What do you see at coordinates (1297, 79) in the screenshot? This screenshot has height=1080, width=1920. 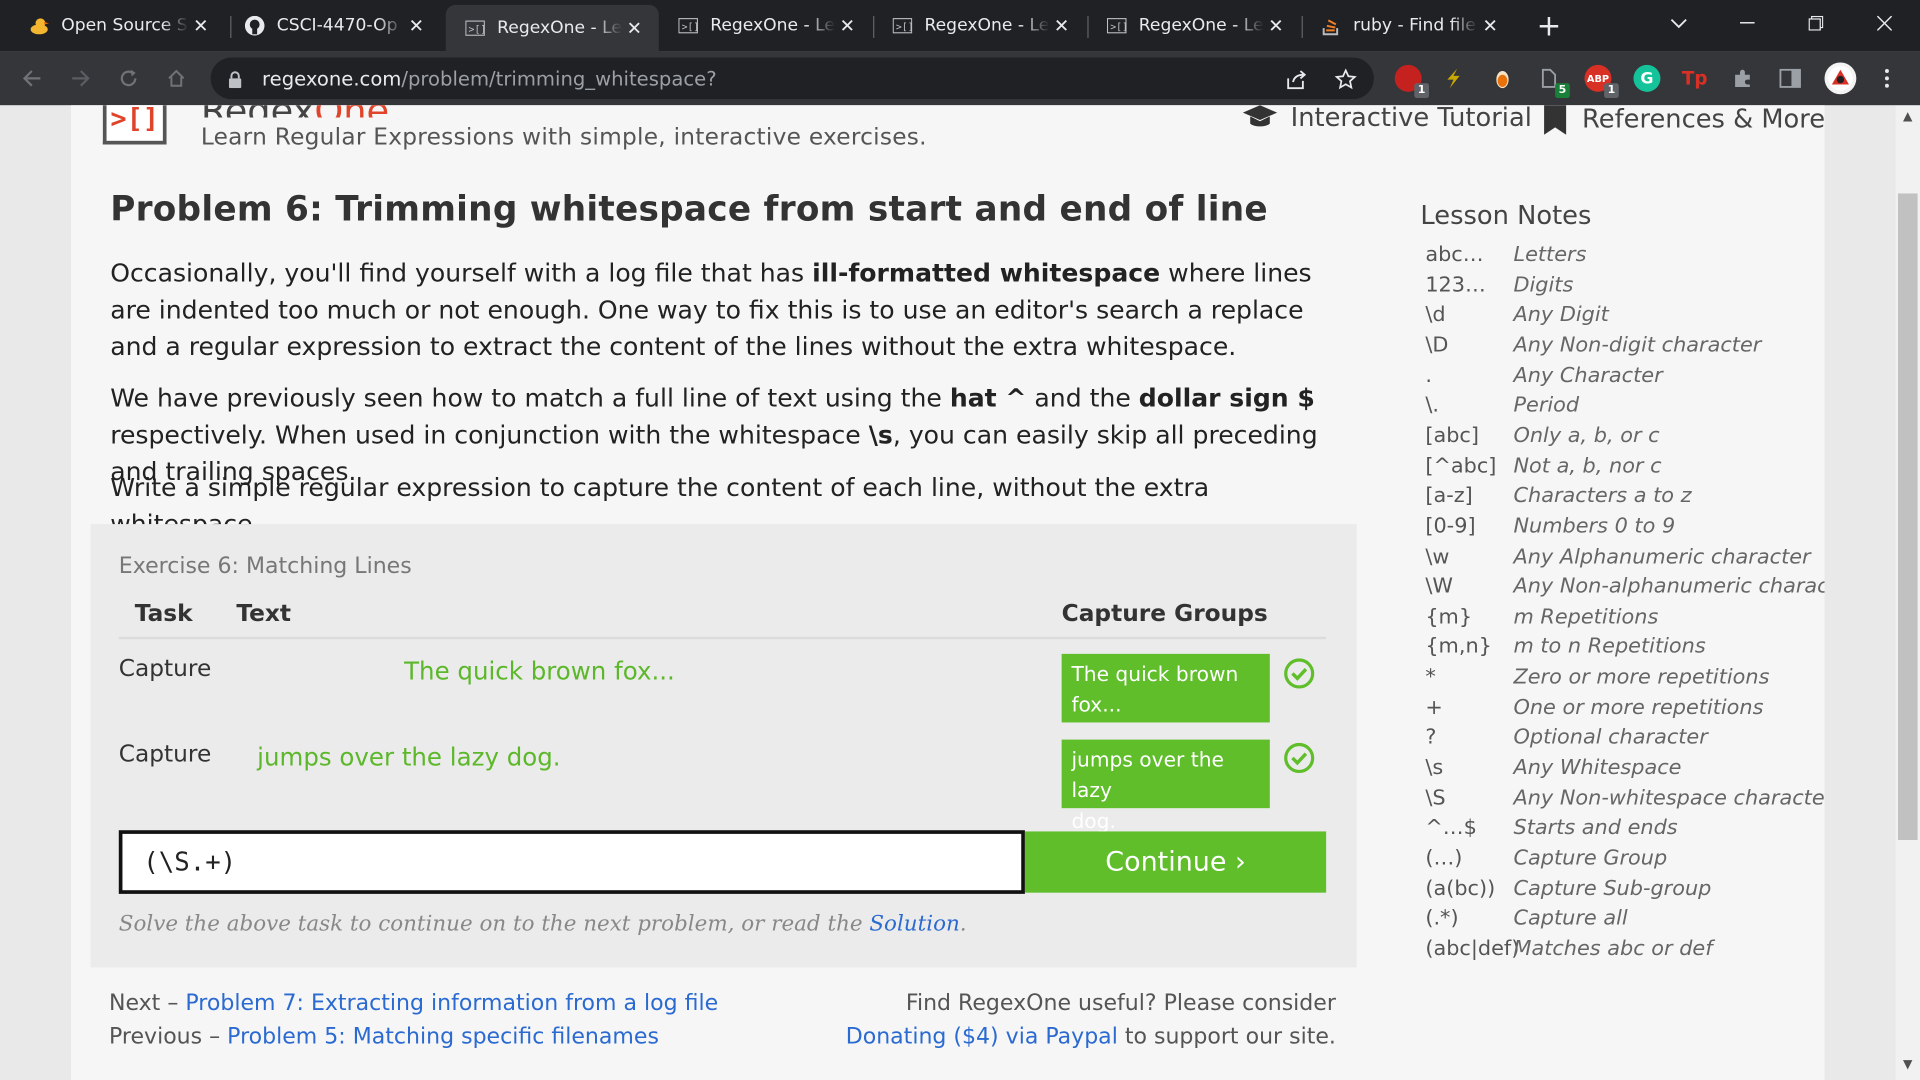 I see `share-icon` at bounding box center [1297, 79].